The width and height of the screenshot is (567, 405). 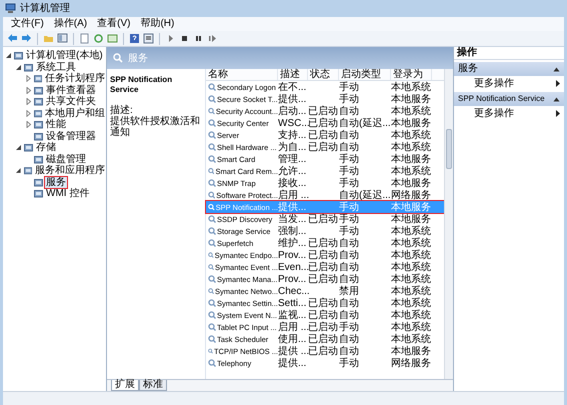 What do you see at coordinates (71, 24) in the screenshot?
I see `menu-item: 操作(A)` at bounding box center [71, 24].